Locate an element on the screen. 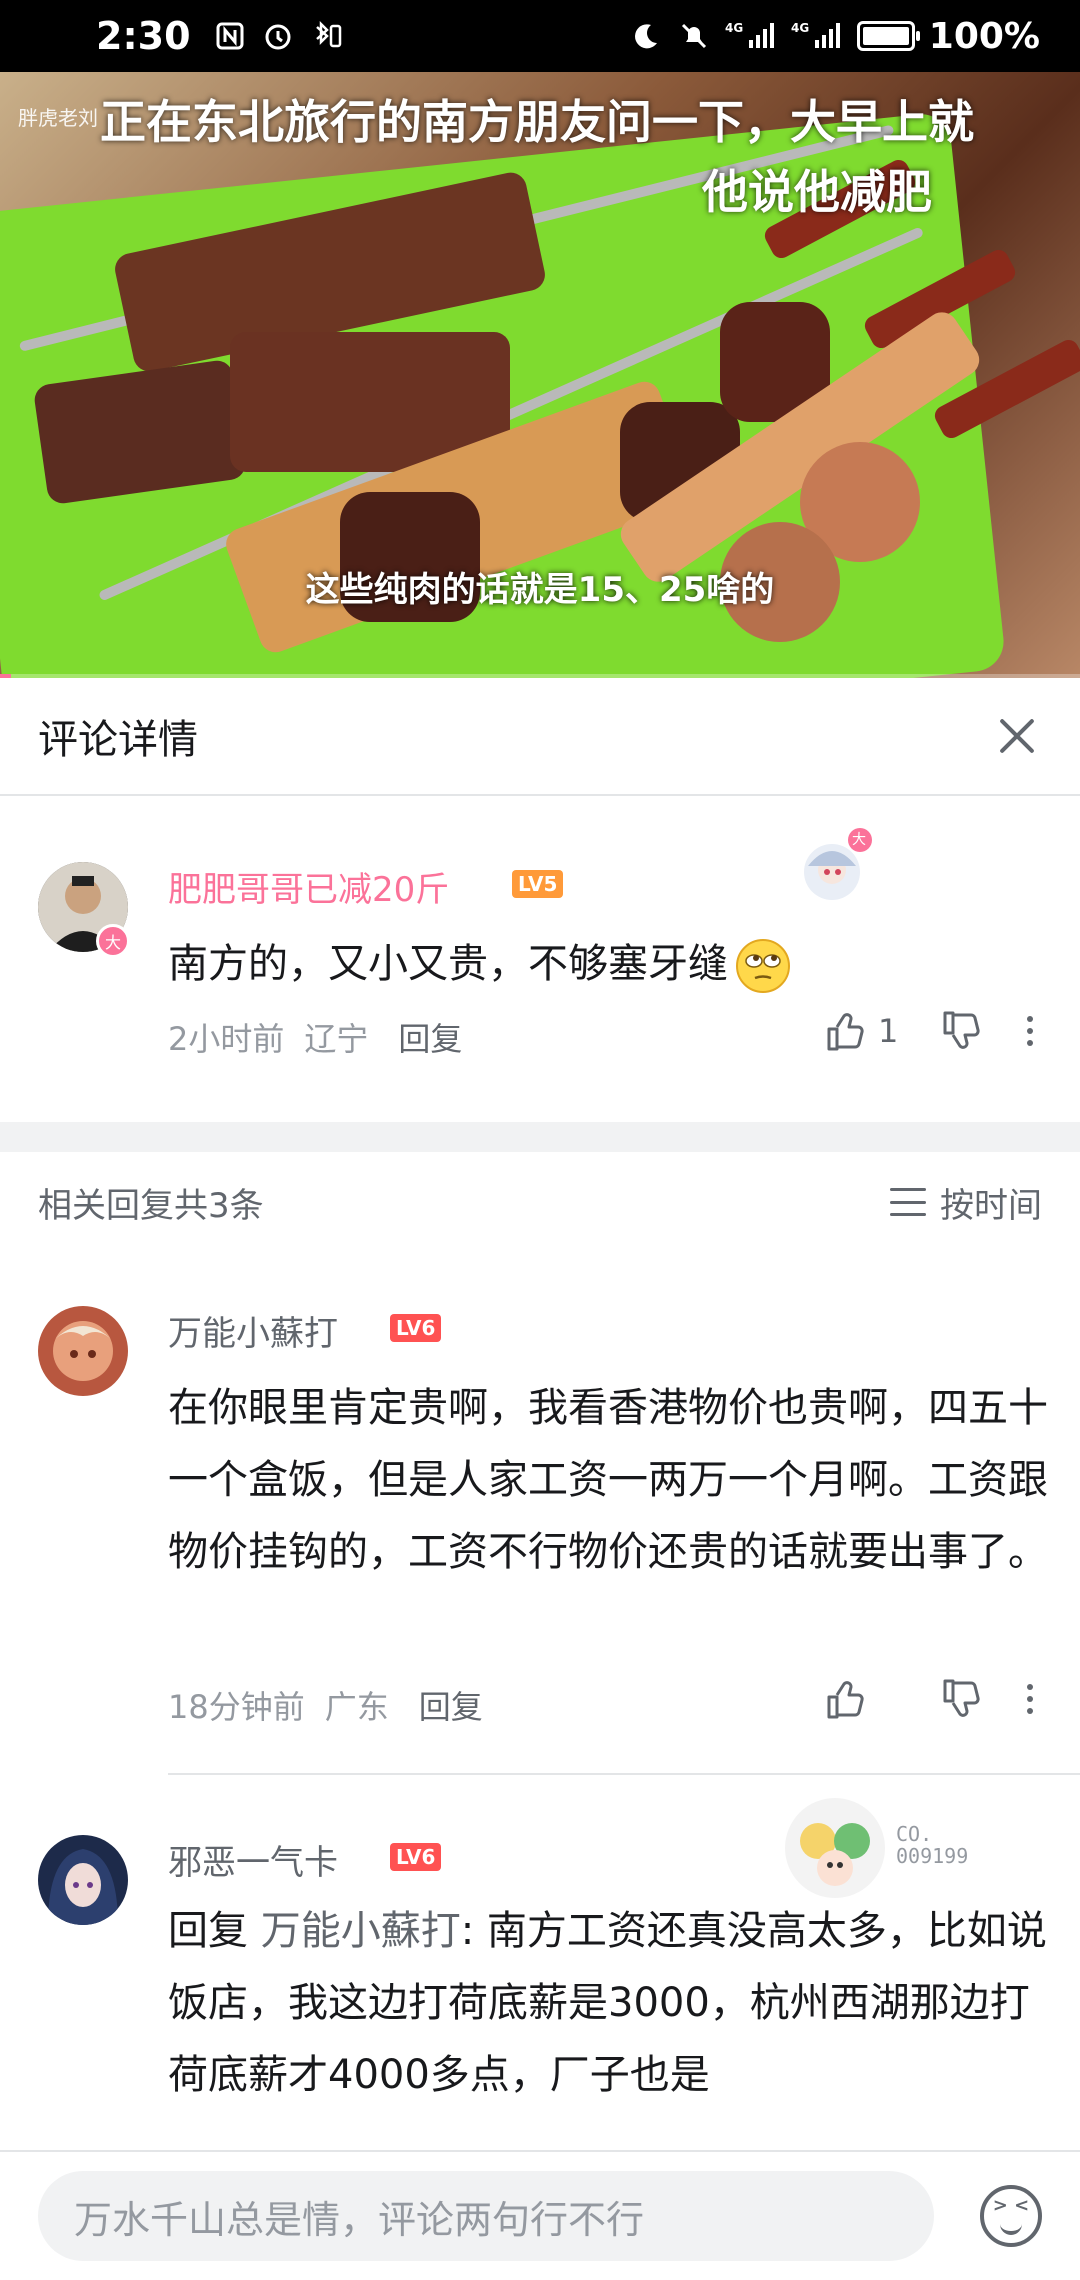  emoji-icon is located at coordinates (1011, 2216).